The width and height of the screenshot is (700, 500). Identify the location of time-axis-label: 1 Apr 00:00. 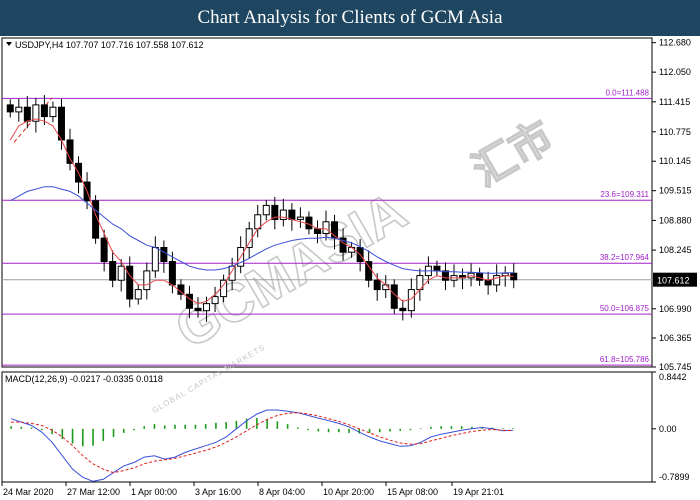
(154, 492).